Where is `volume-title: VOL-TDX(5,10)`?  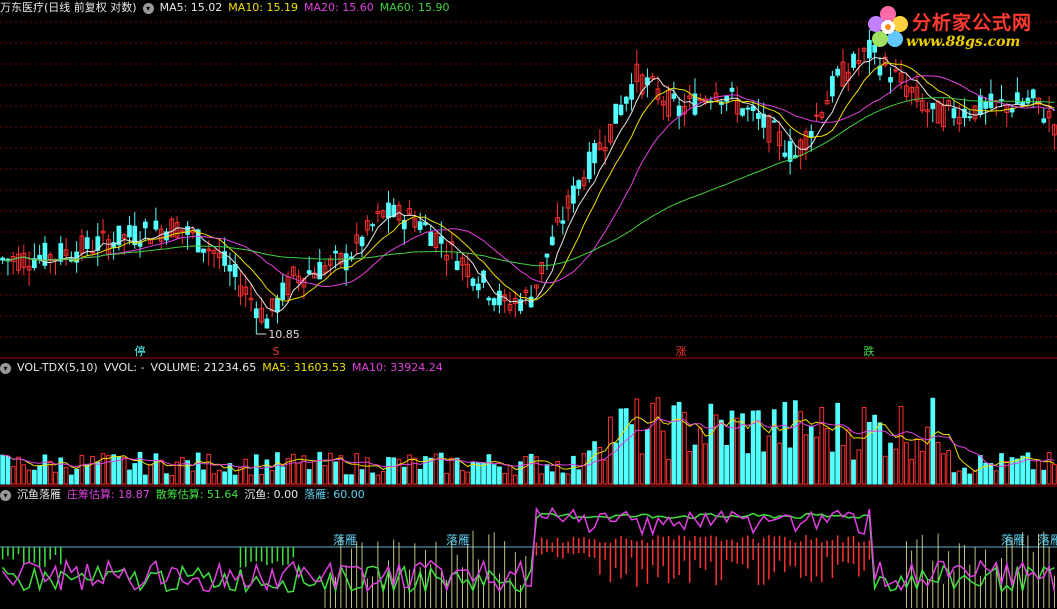
volume-title: VOL-TDX(5,10) is located at coordinates (57, 368).